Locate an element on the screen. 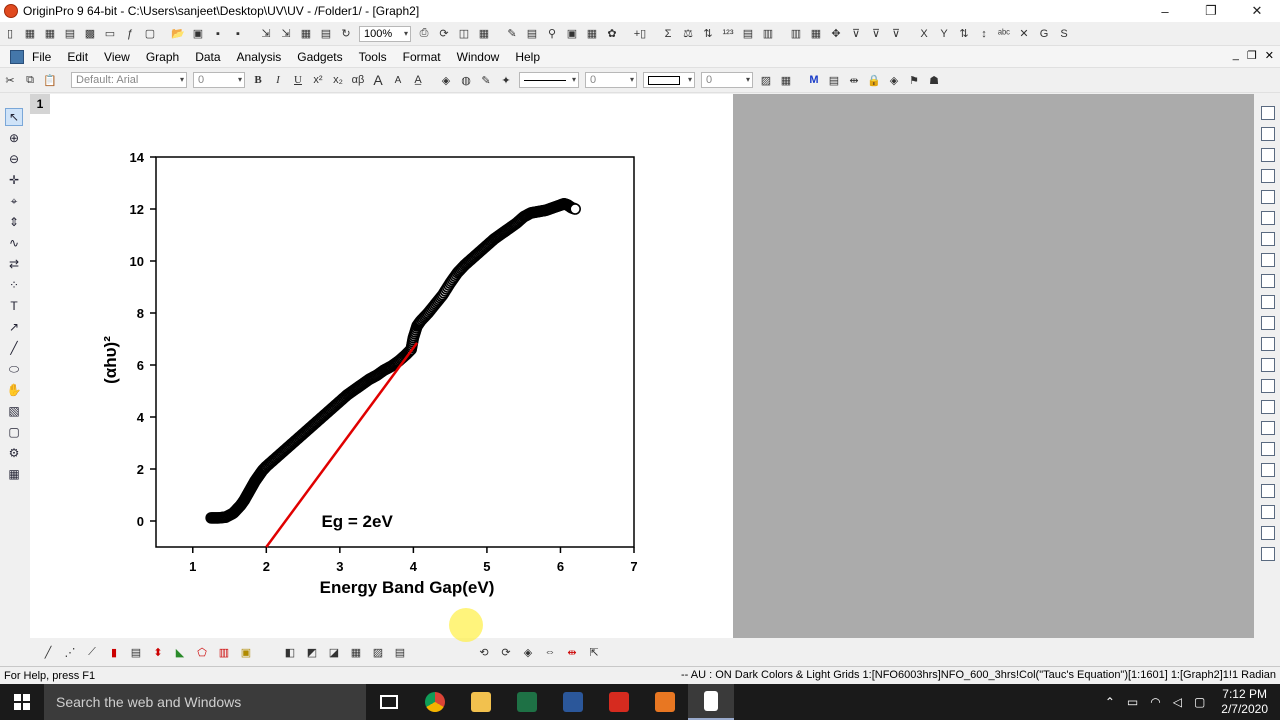  move-frame-icon: ⇹ is located at coordinates (572, 652).